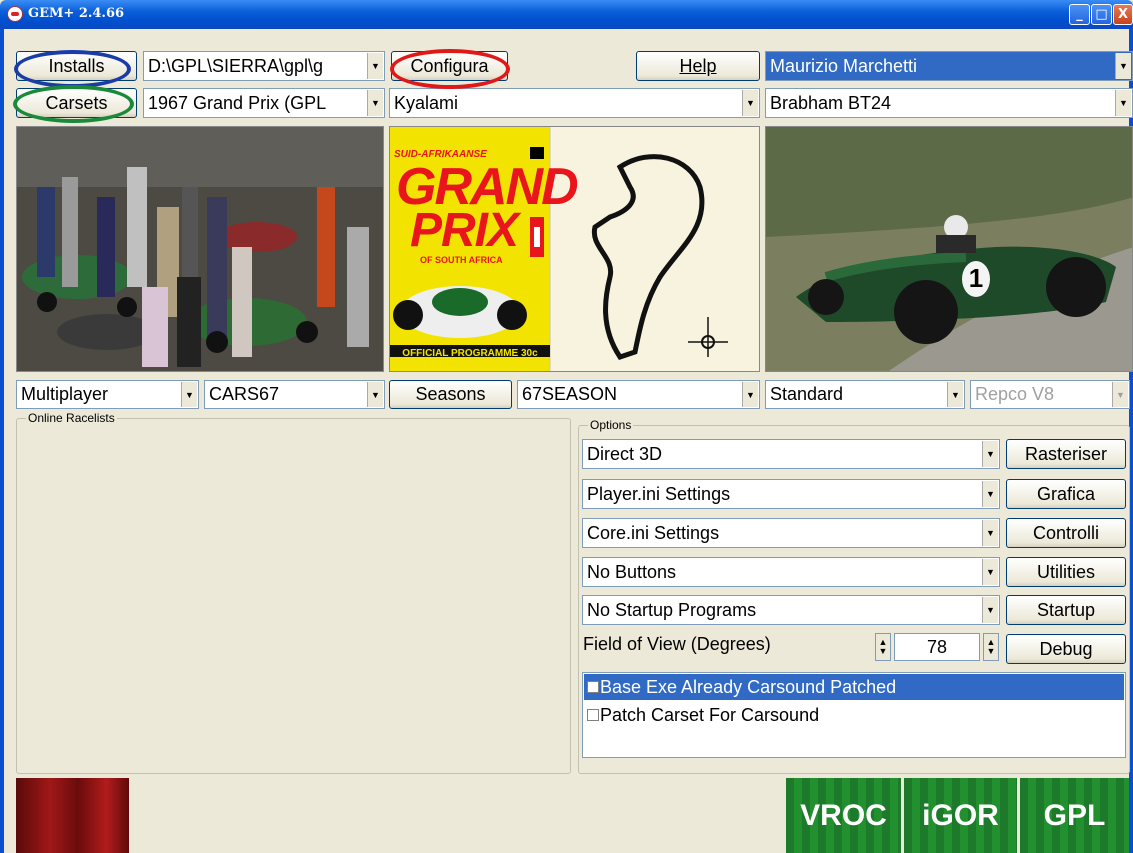 The height and width of the screenshot is (853, 1133). Describe the element at coordinates (831, 102) in the screenshot. I see `car-value: Brabham BT24` at that location.